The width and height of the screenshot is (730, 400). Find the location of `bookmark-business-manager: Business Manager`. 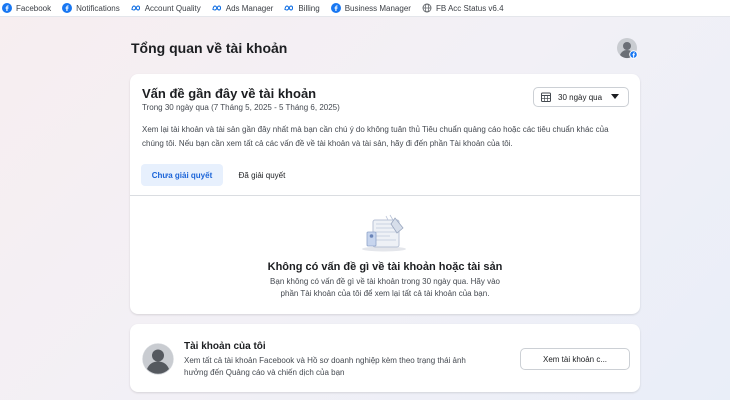

bookmark-business-manager: Business Manager is located at coordinates (370, 8).